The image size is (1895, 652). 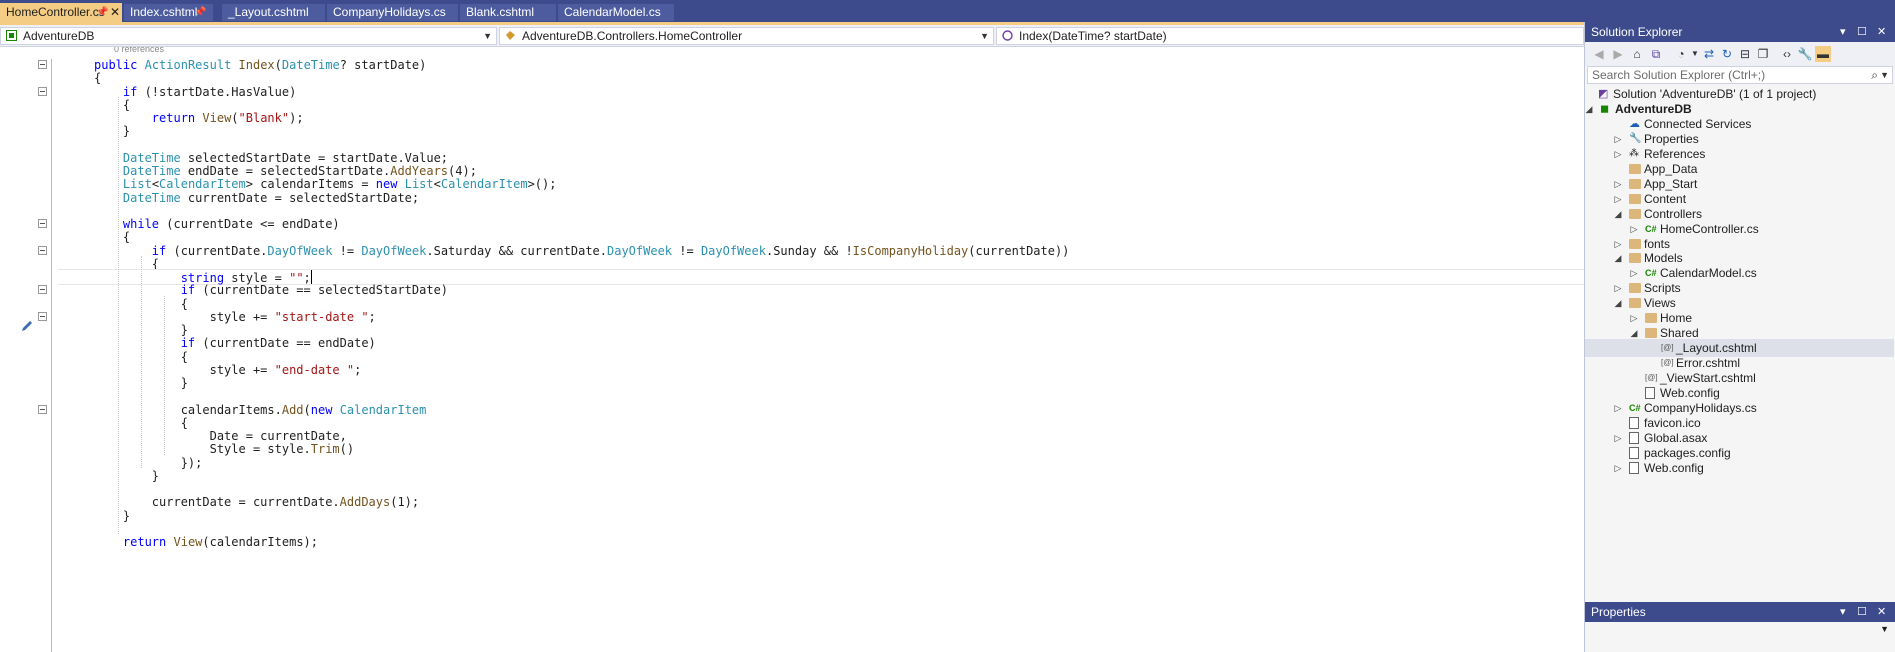 I want to click on text-caret, so click(x=311, y=277).